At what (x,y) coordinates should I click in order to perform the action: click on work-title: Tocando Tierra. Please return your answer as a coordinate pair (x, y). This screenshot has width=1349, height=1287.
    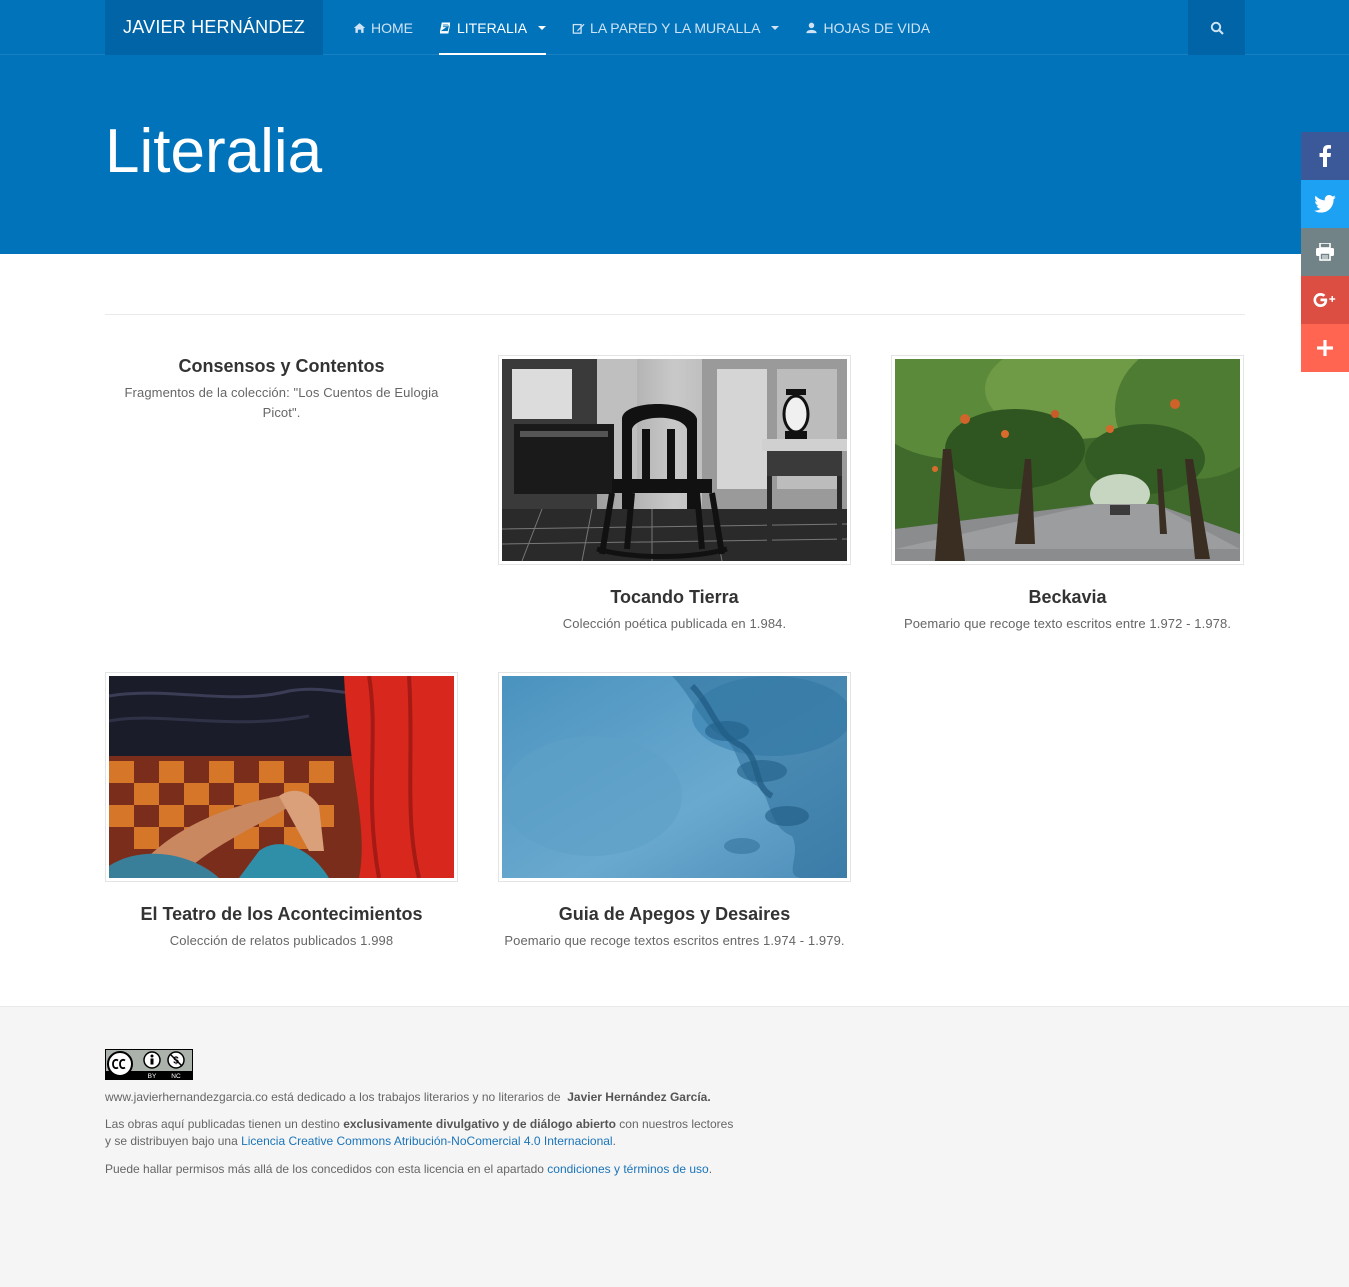
    Looking at the image, I should click on (674, 597).